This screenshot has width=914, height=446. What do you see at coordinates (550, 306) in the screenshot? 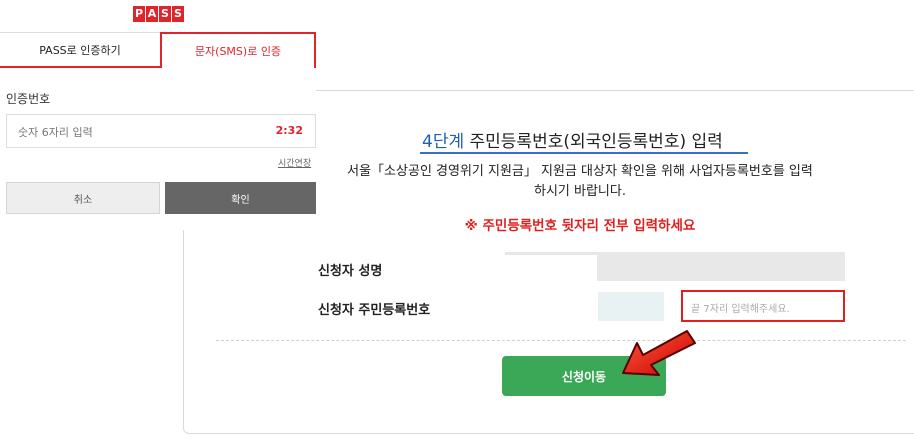
I see `rrn-front-input` at bounding box center [550, 306].